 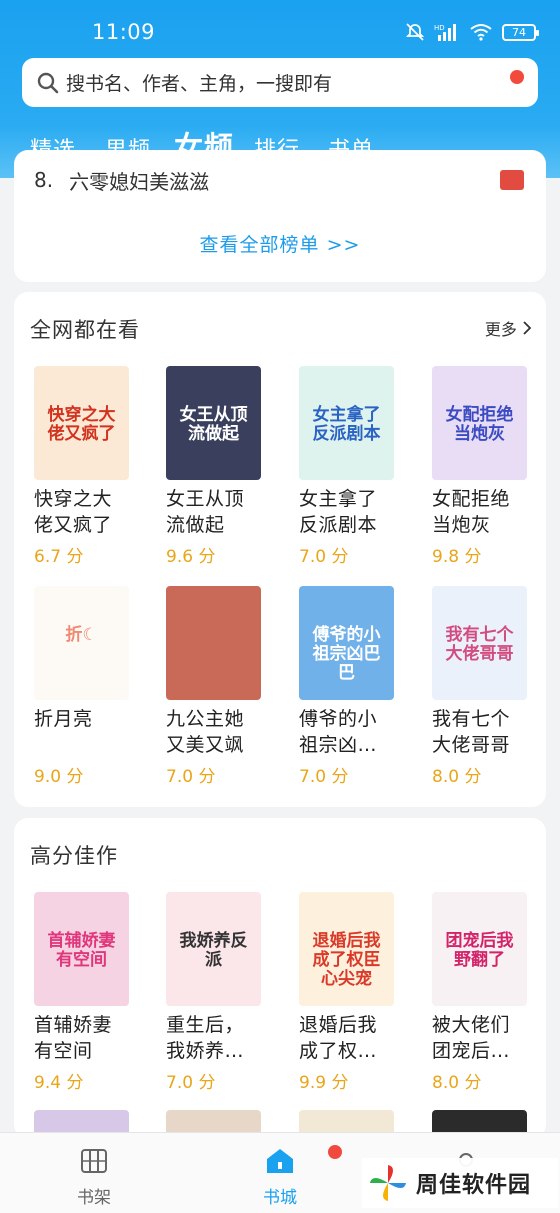 I want to click on search-placeholder: 搜书名、作者、主角，一搜即有, so click(x=199, y=84).